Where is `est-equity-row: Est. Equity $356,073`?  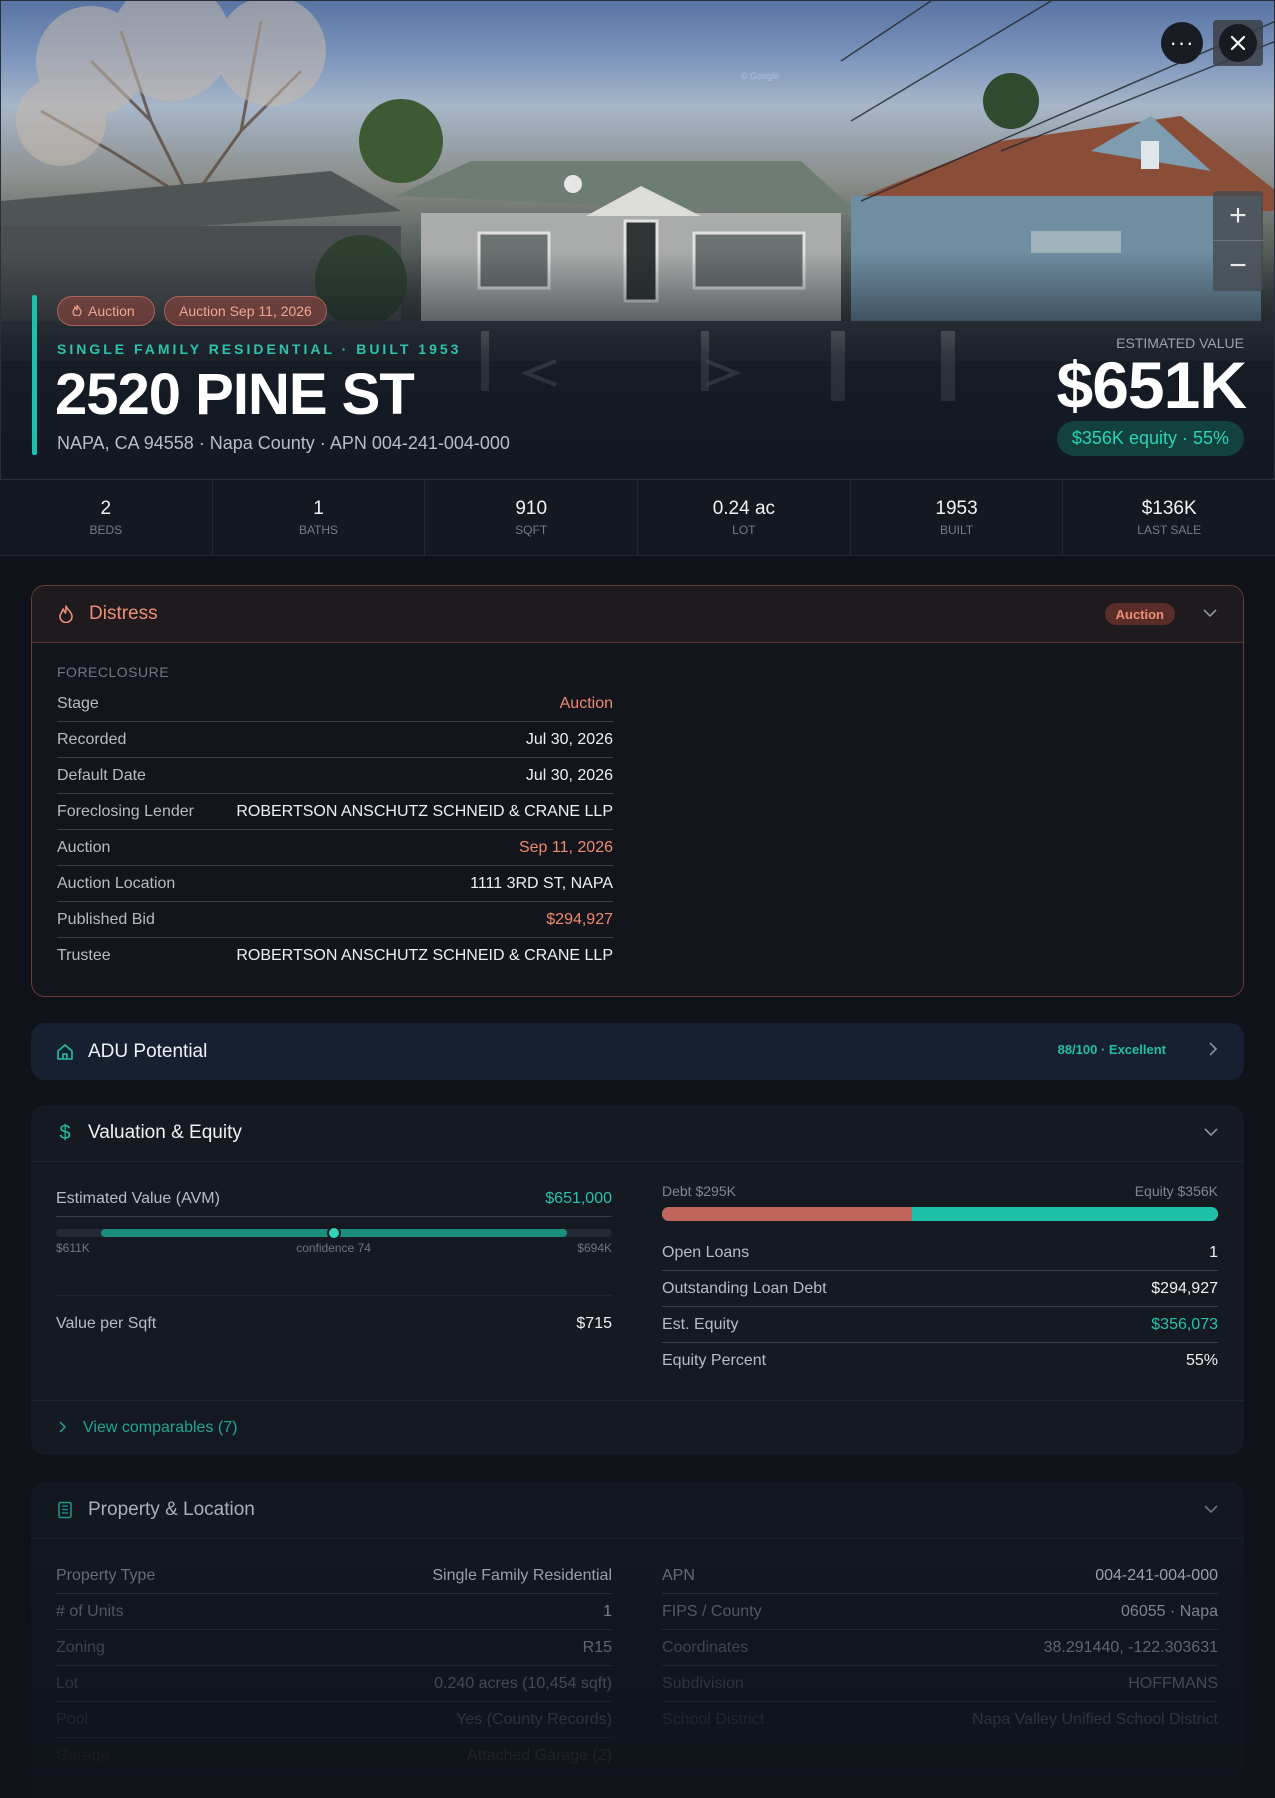
est-equity-row: Est. Equity $356,073 is located at coordinates (940, 1325).